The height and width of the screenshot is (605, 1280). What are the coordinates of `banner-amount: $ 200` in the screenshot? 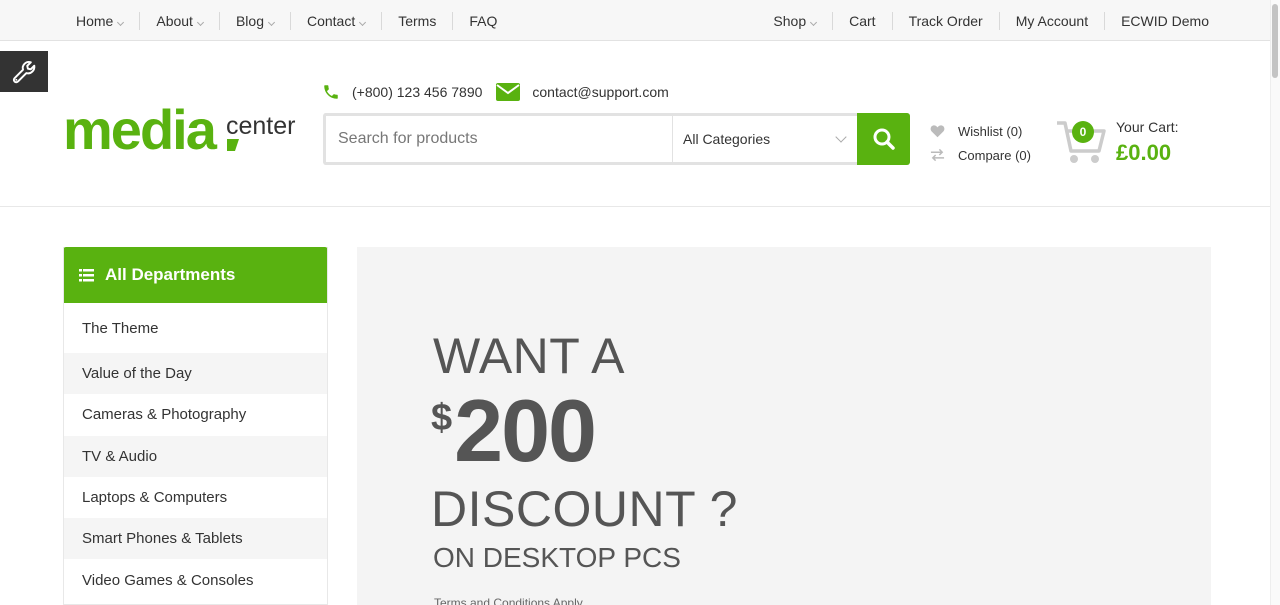 It's located at (514, 430).